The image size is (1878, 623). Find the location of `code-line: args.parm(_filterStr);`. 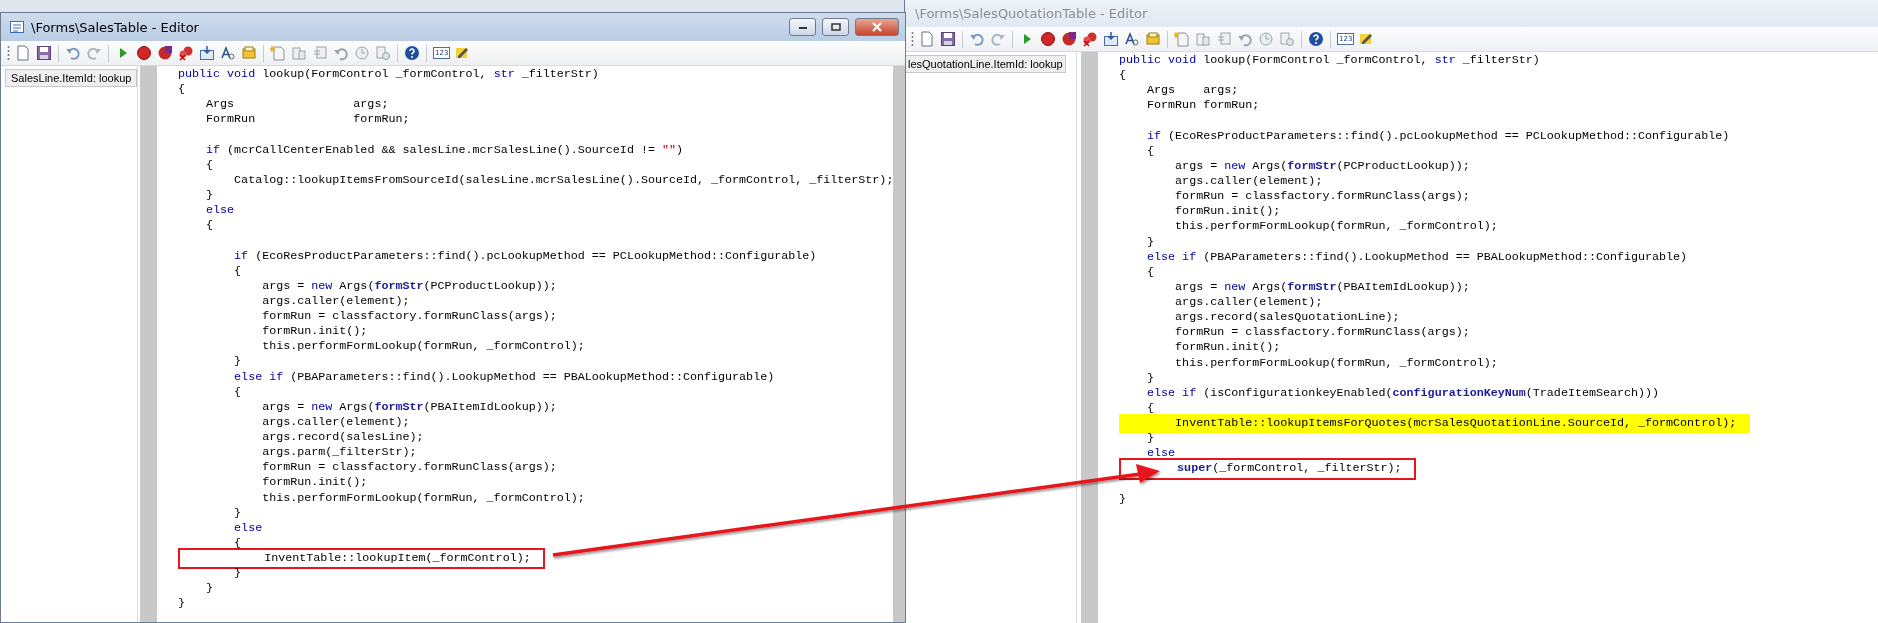

code-line: args.parm(_filterStr); is located at coordinates (339, 453).